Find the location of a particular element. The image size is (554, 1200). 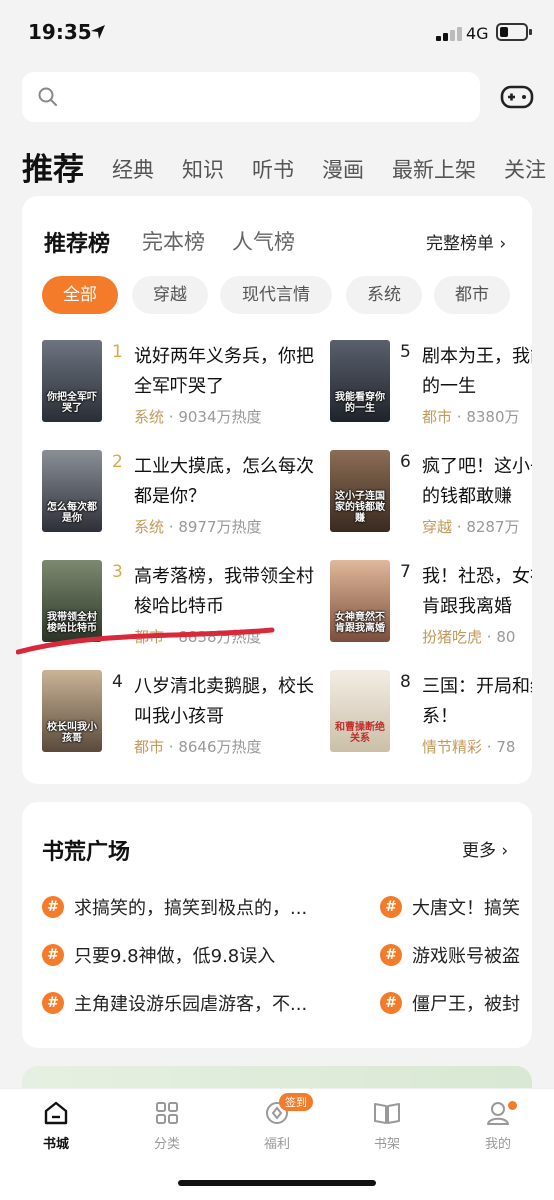

book-item: 我能看穿你的一生 5 剧本为王，我能看穿你的一生 都市 · 8380万 is located at coordinates (431, 385).